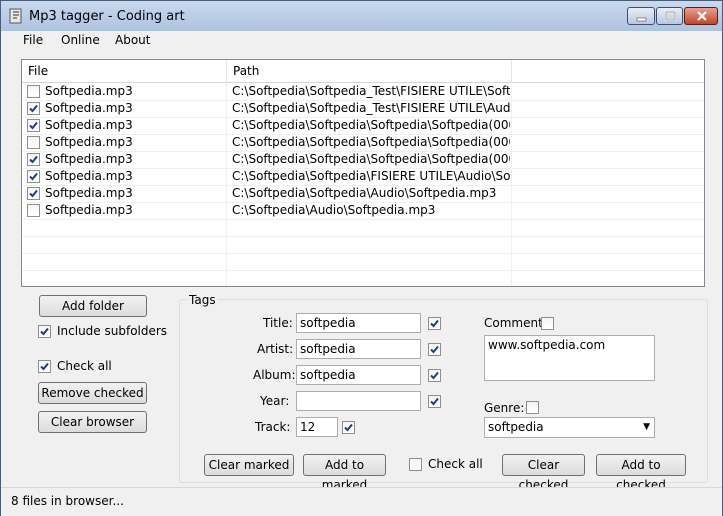  Describe the element at coordinates (92, 422) in the screenshot. I see `clear-browser-button: Clear browser` at that location.